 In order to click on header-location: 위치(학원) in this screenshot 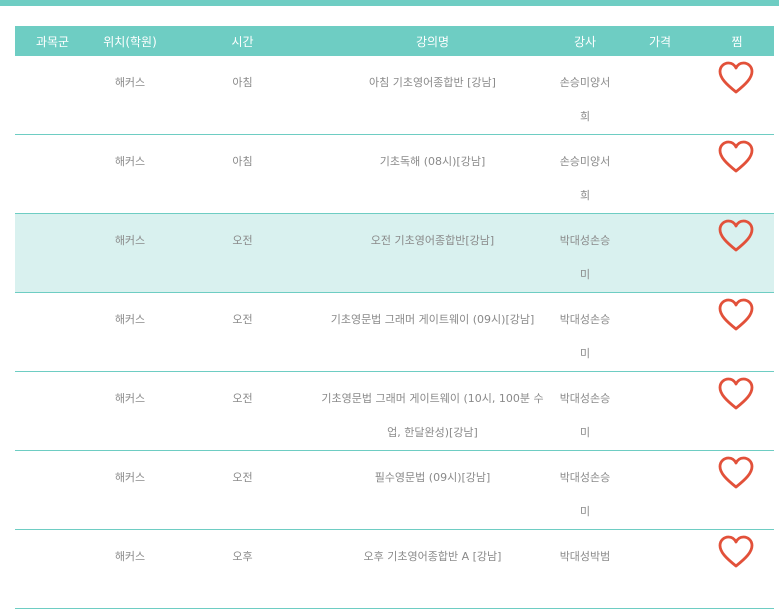, I will do `click(130, 41)`.